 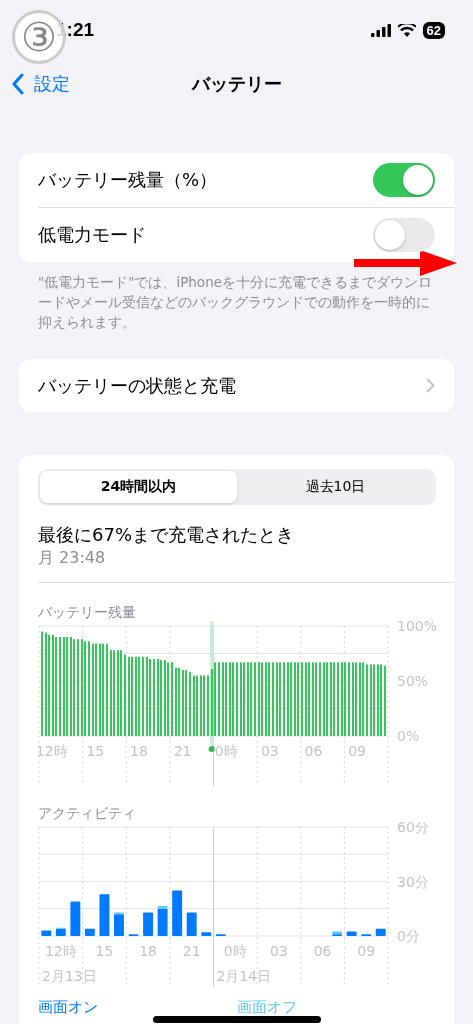 What do you see at coordinates (72, 558) in the screenshot?
I see `last-charge-time: 月 23:48` at bounding box center [72, 558].